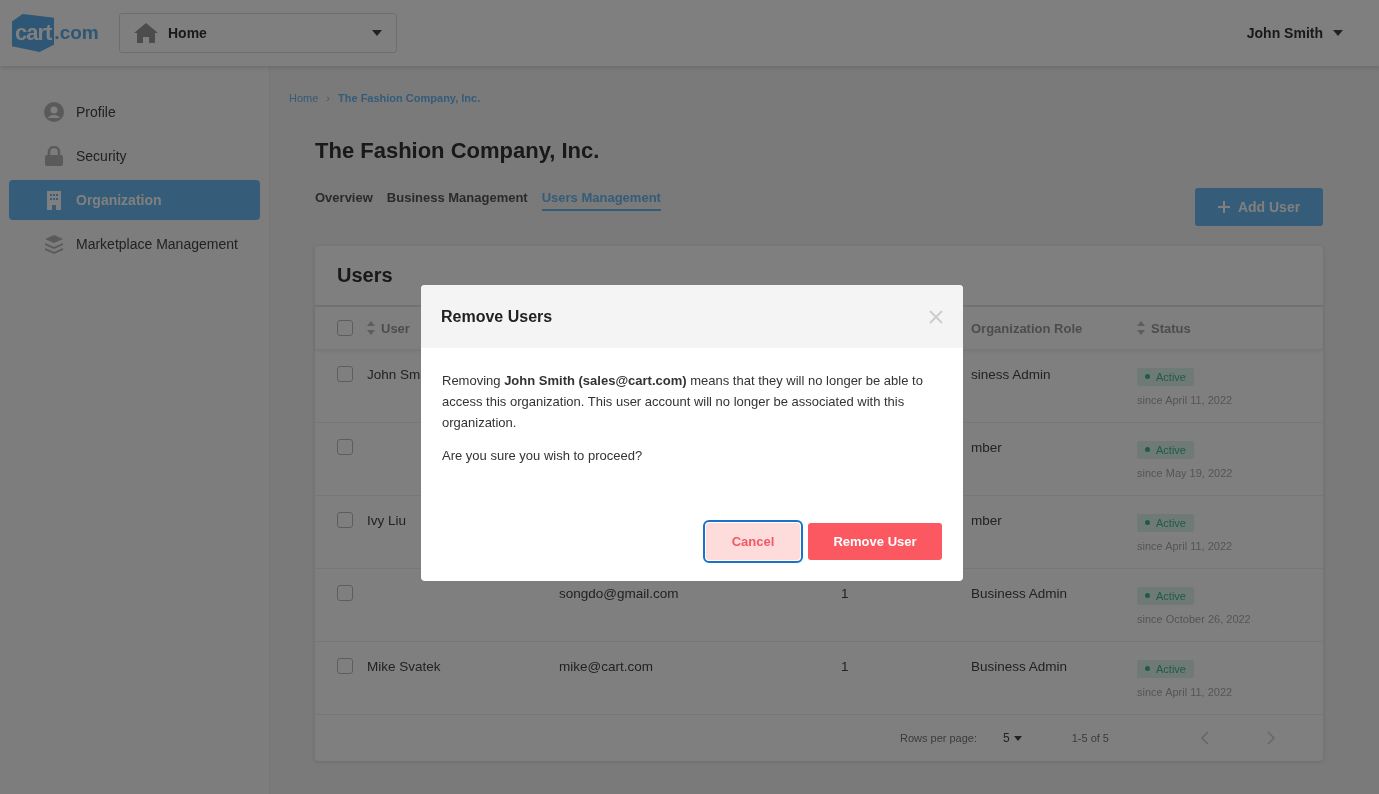 The height and width of the screenshot is (794, 1379). What do you see at coordinates (304, 98) in the screenshot?
I see `breadcrumb-link: Home` at bounding box center [304, 98].